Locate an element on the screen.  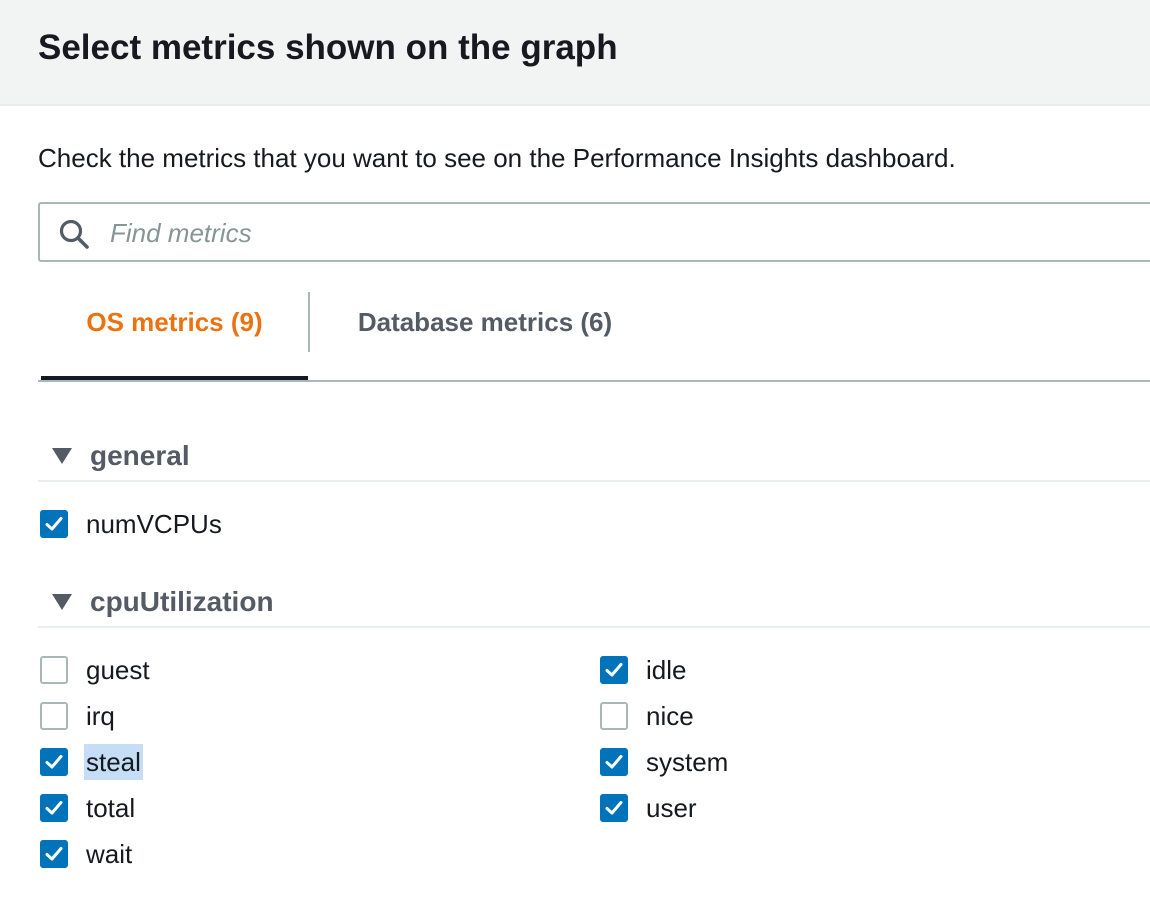
metric-label: nice is located at coordinates (670, 716).